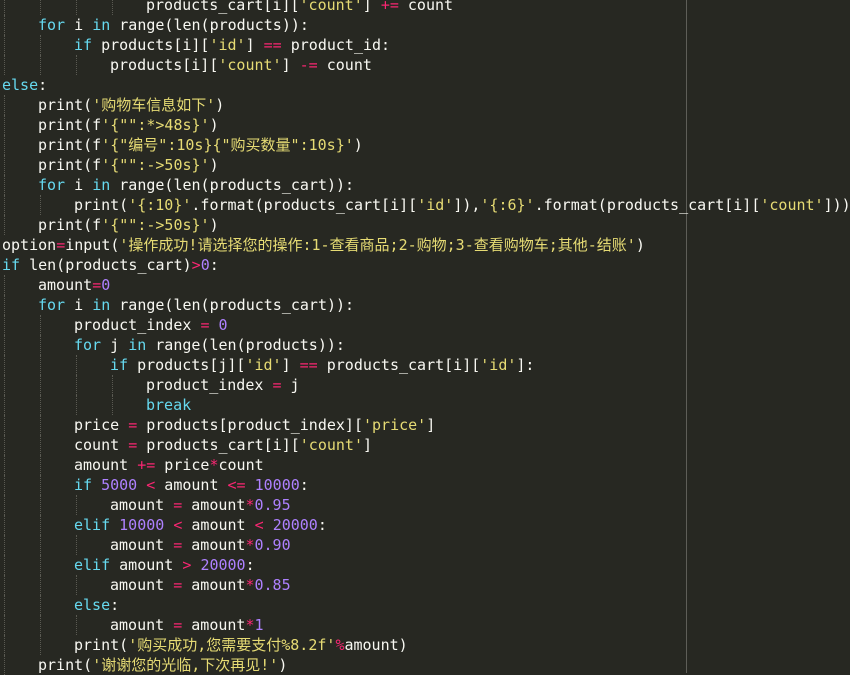 This screenshot has height=675, width=850. Describe the element at coordinates (241, 645) in the screenshot. I see `code-line: print('购买成功,您需要支付%8.2f'%amount)` at that location.